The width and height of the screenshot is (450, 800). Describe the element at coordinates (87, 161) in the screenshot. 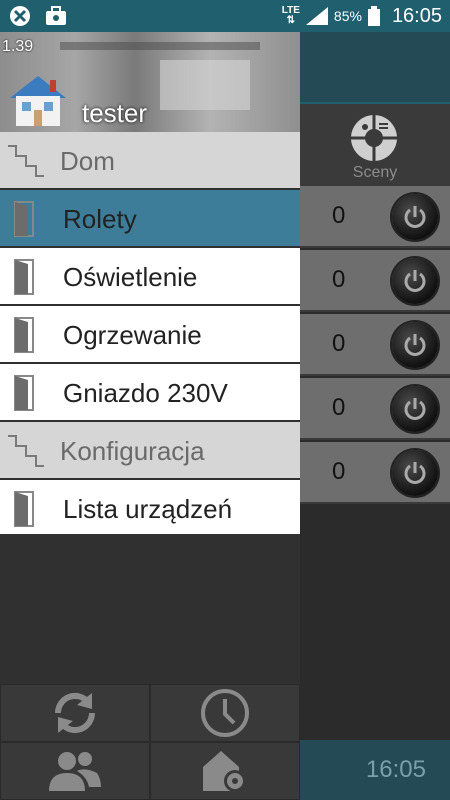

I see `section-label: Dom` at that location.